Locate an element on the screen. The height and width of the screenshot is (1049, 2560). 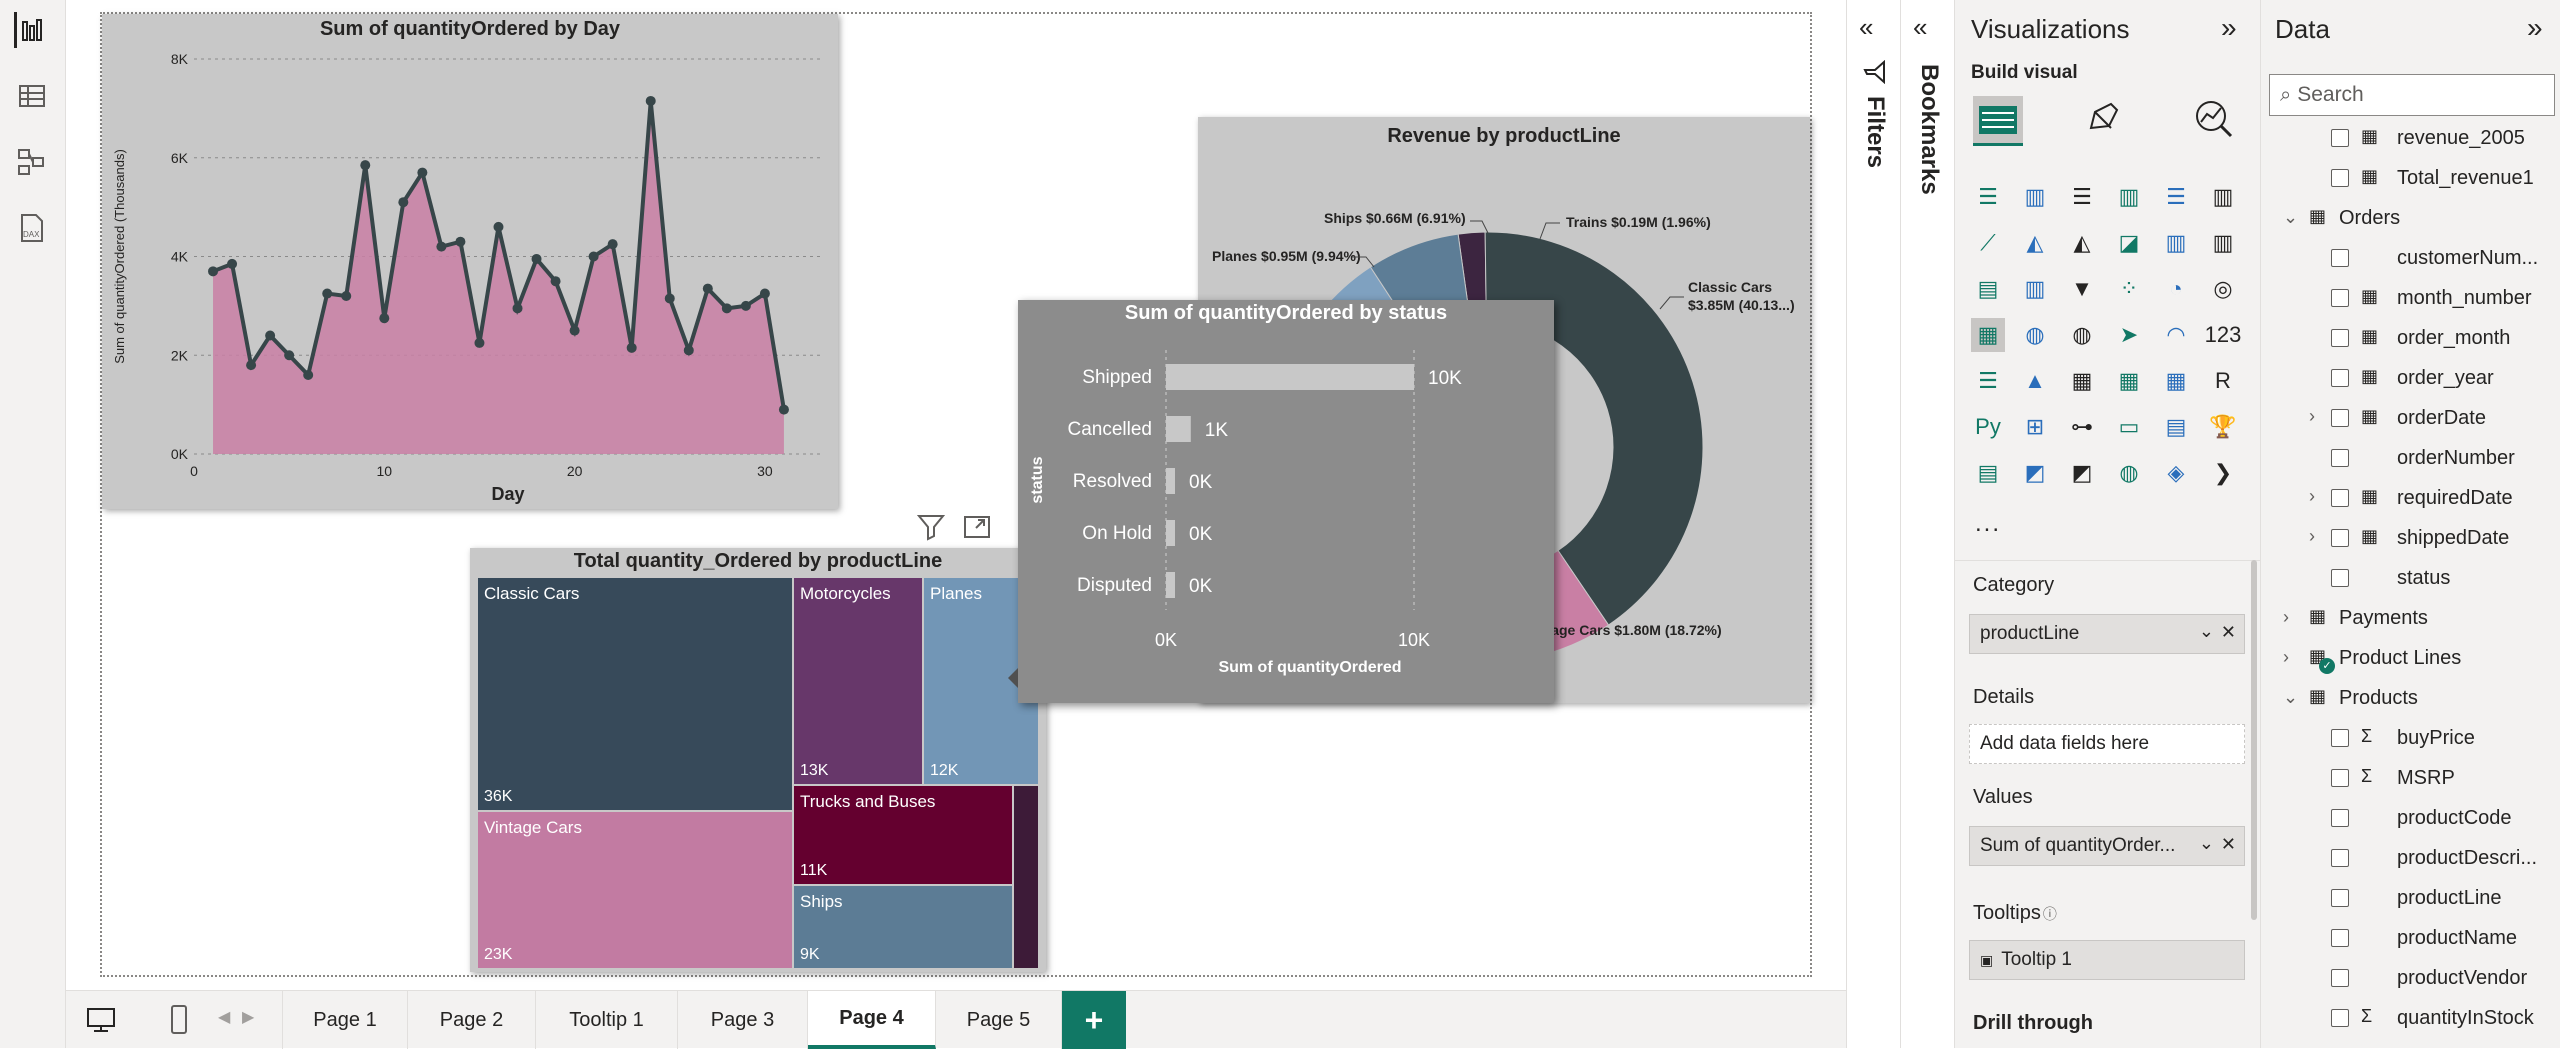
collapse-data-icon: » is located at coordinates (2535, 28).